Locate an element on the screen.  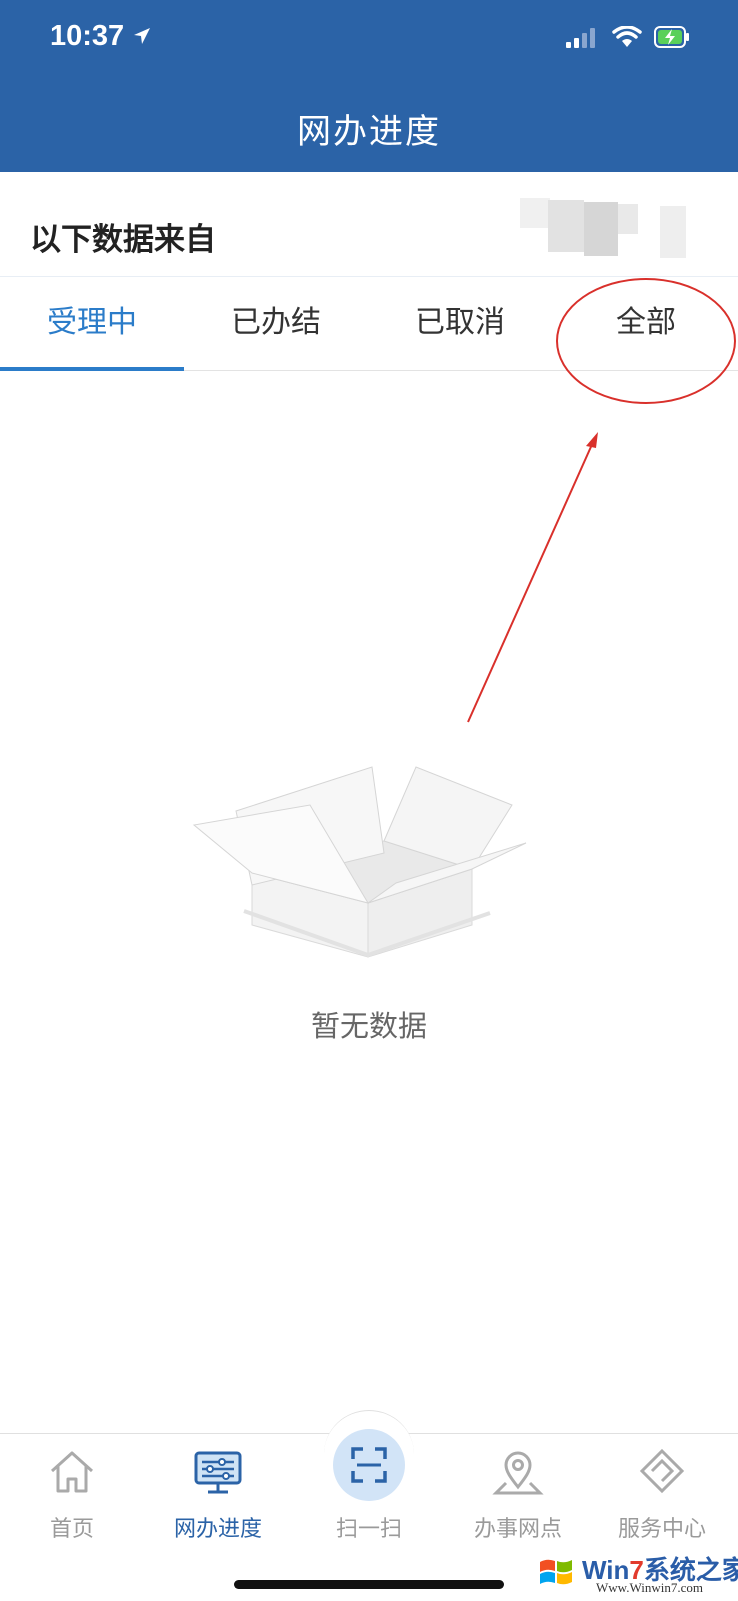
handshake-icon is located at coordinates (662, 1471).